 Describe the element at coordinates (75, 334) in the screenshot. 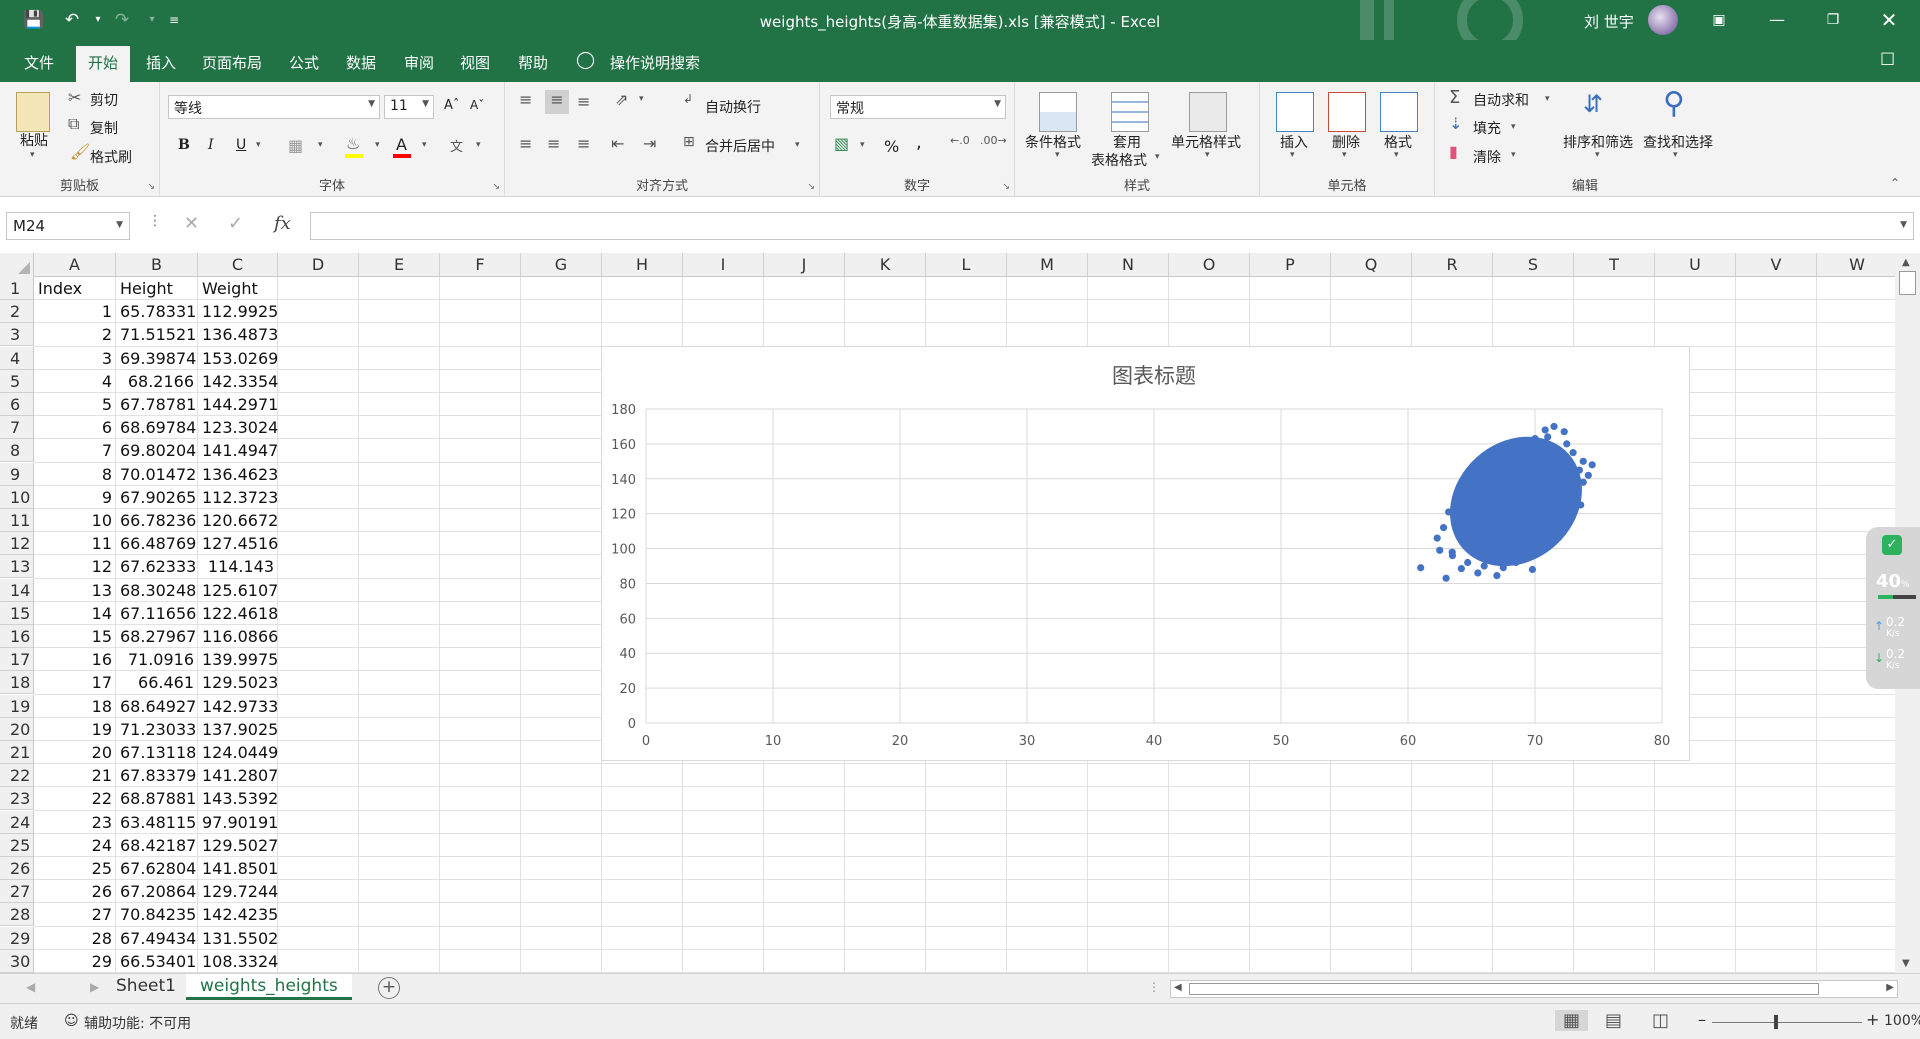

I see `table-cell: 2` at that location.